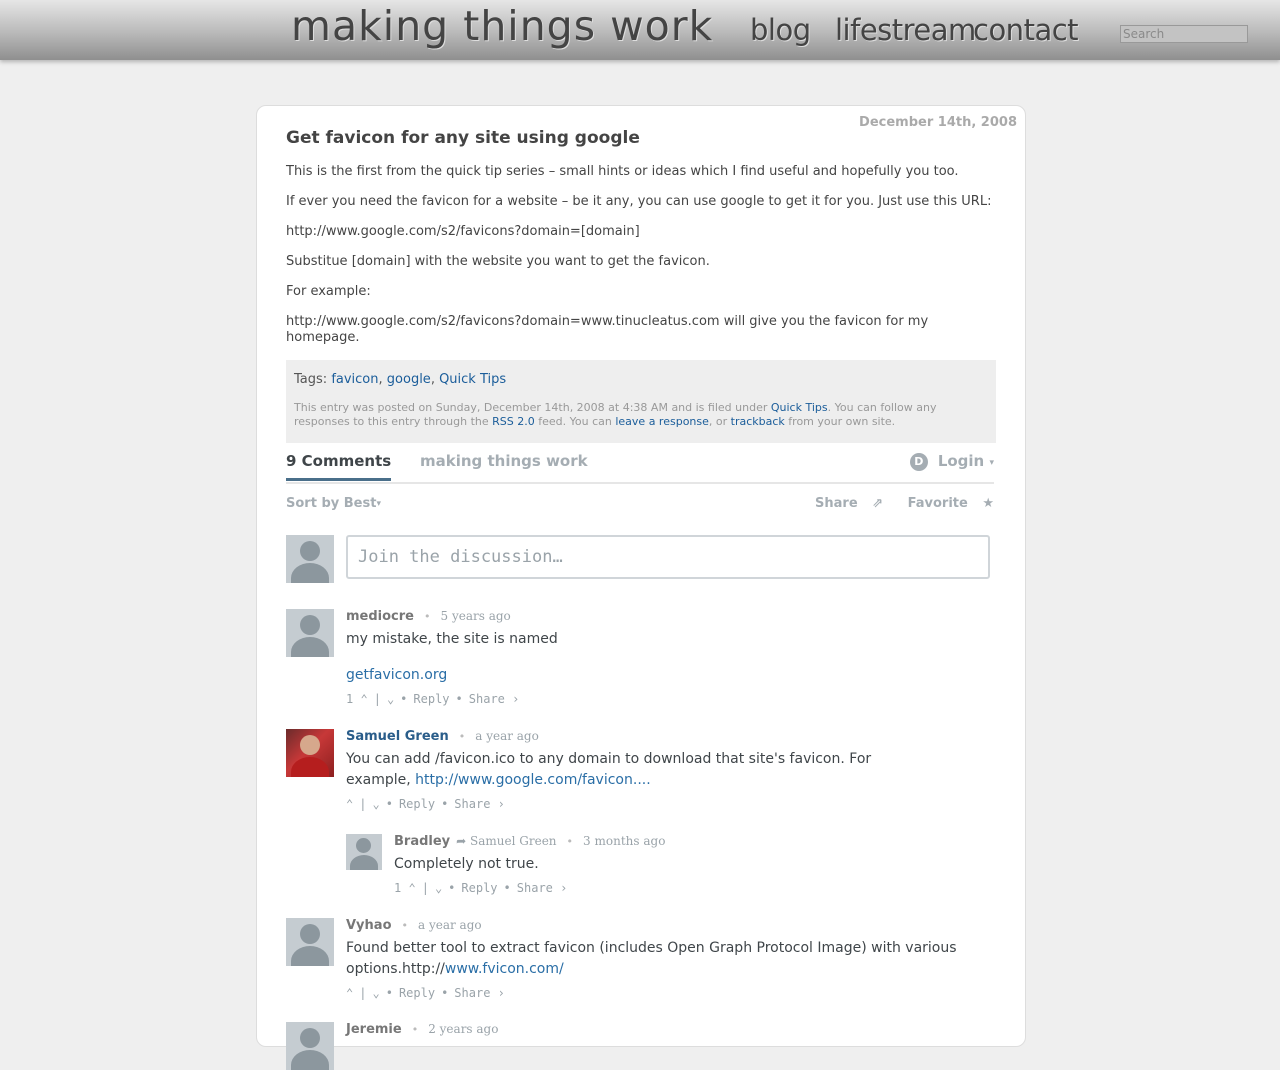 The image size is (1280, 1070). I want to click on comment-link: www.fvicon.com/, so click(504, 969).